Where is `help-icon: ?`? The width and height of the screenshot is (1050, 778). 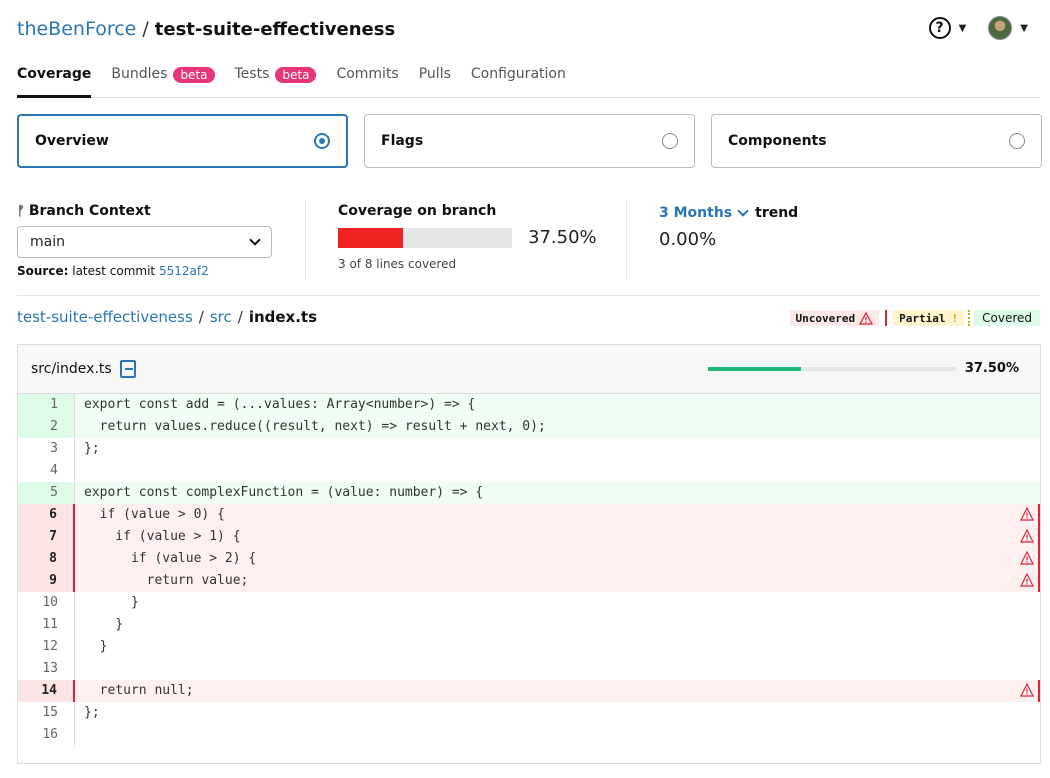 help-icon: ? is located at coordinates (939, 28).